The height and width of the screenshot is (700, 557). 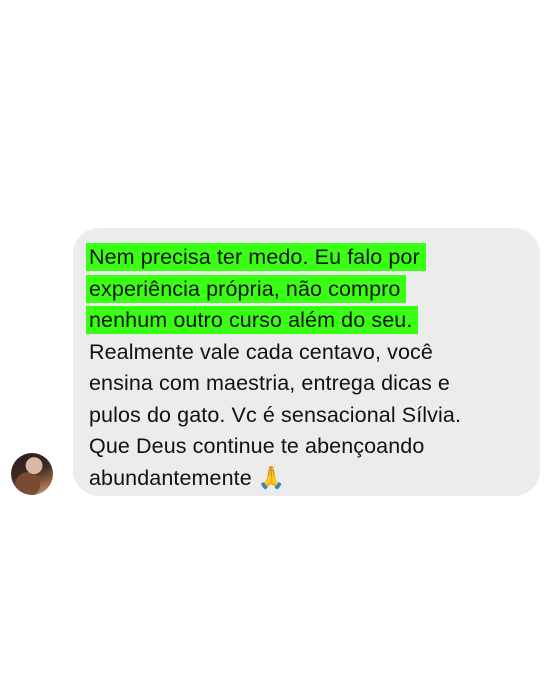 I want to click on message-line-5: ensina com maestria, entrega dicas e, so click(x=269, y=383).